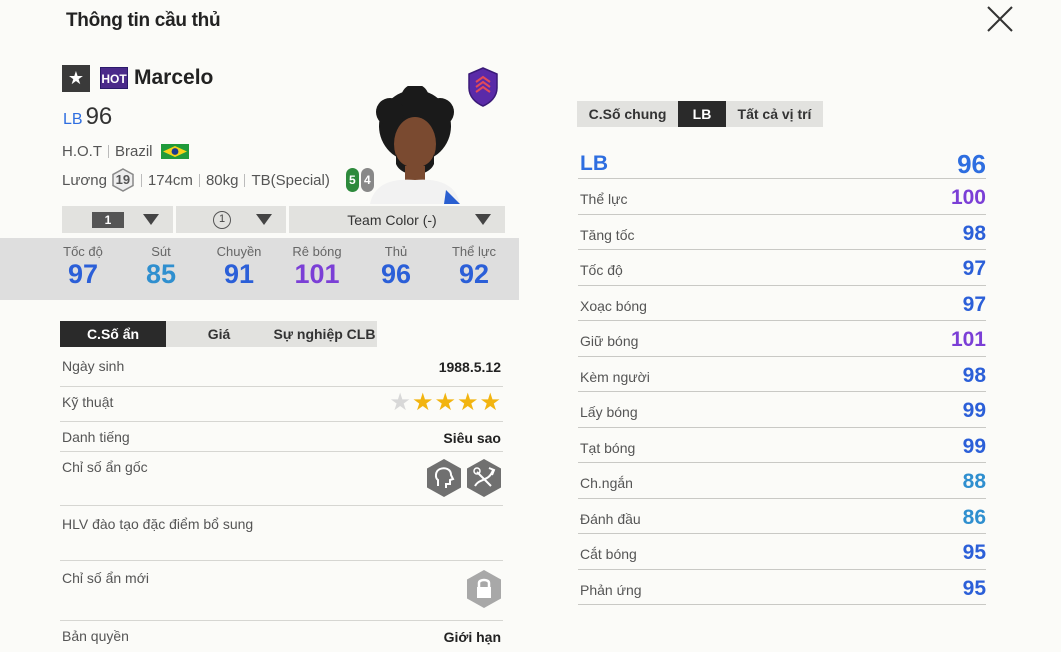  What do you see at coordinates (611, 589) in the screenshot?
I see `stat-label: Phản ứng` at bounding box center [611, 589].